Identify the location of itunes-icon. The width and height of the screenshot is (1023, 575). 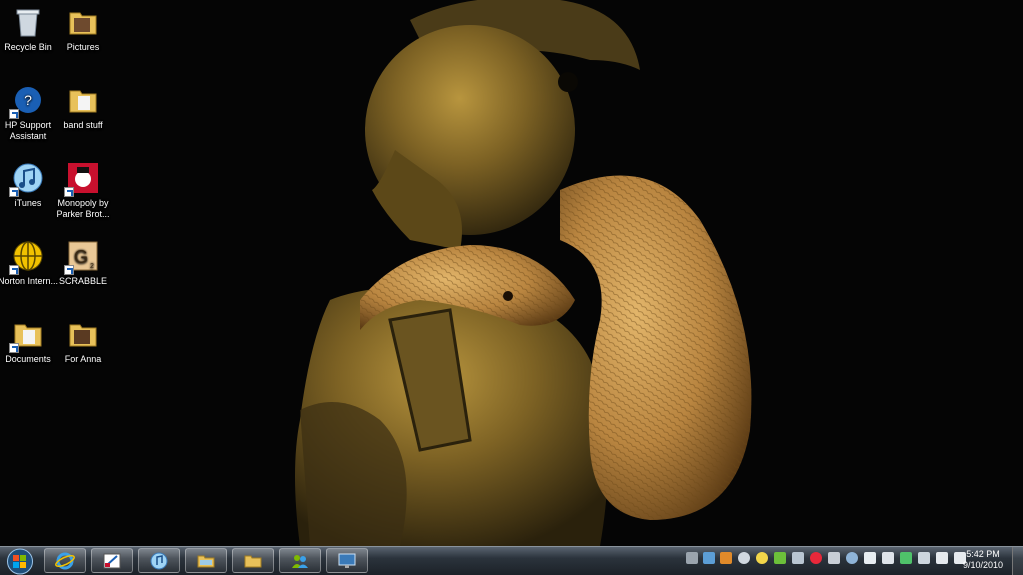
(159, 561).